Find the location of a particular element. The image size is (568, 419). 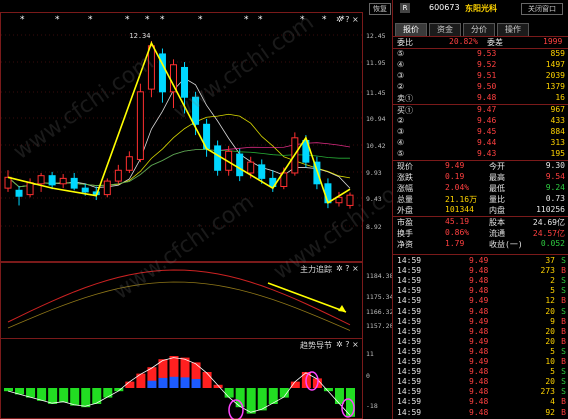

stat-row: 净资 1.79 收益(一) 0.052 is located at coordinates (480, 244).